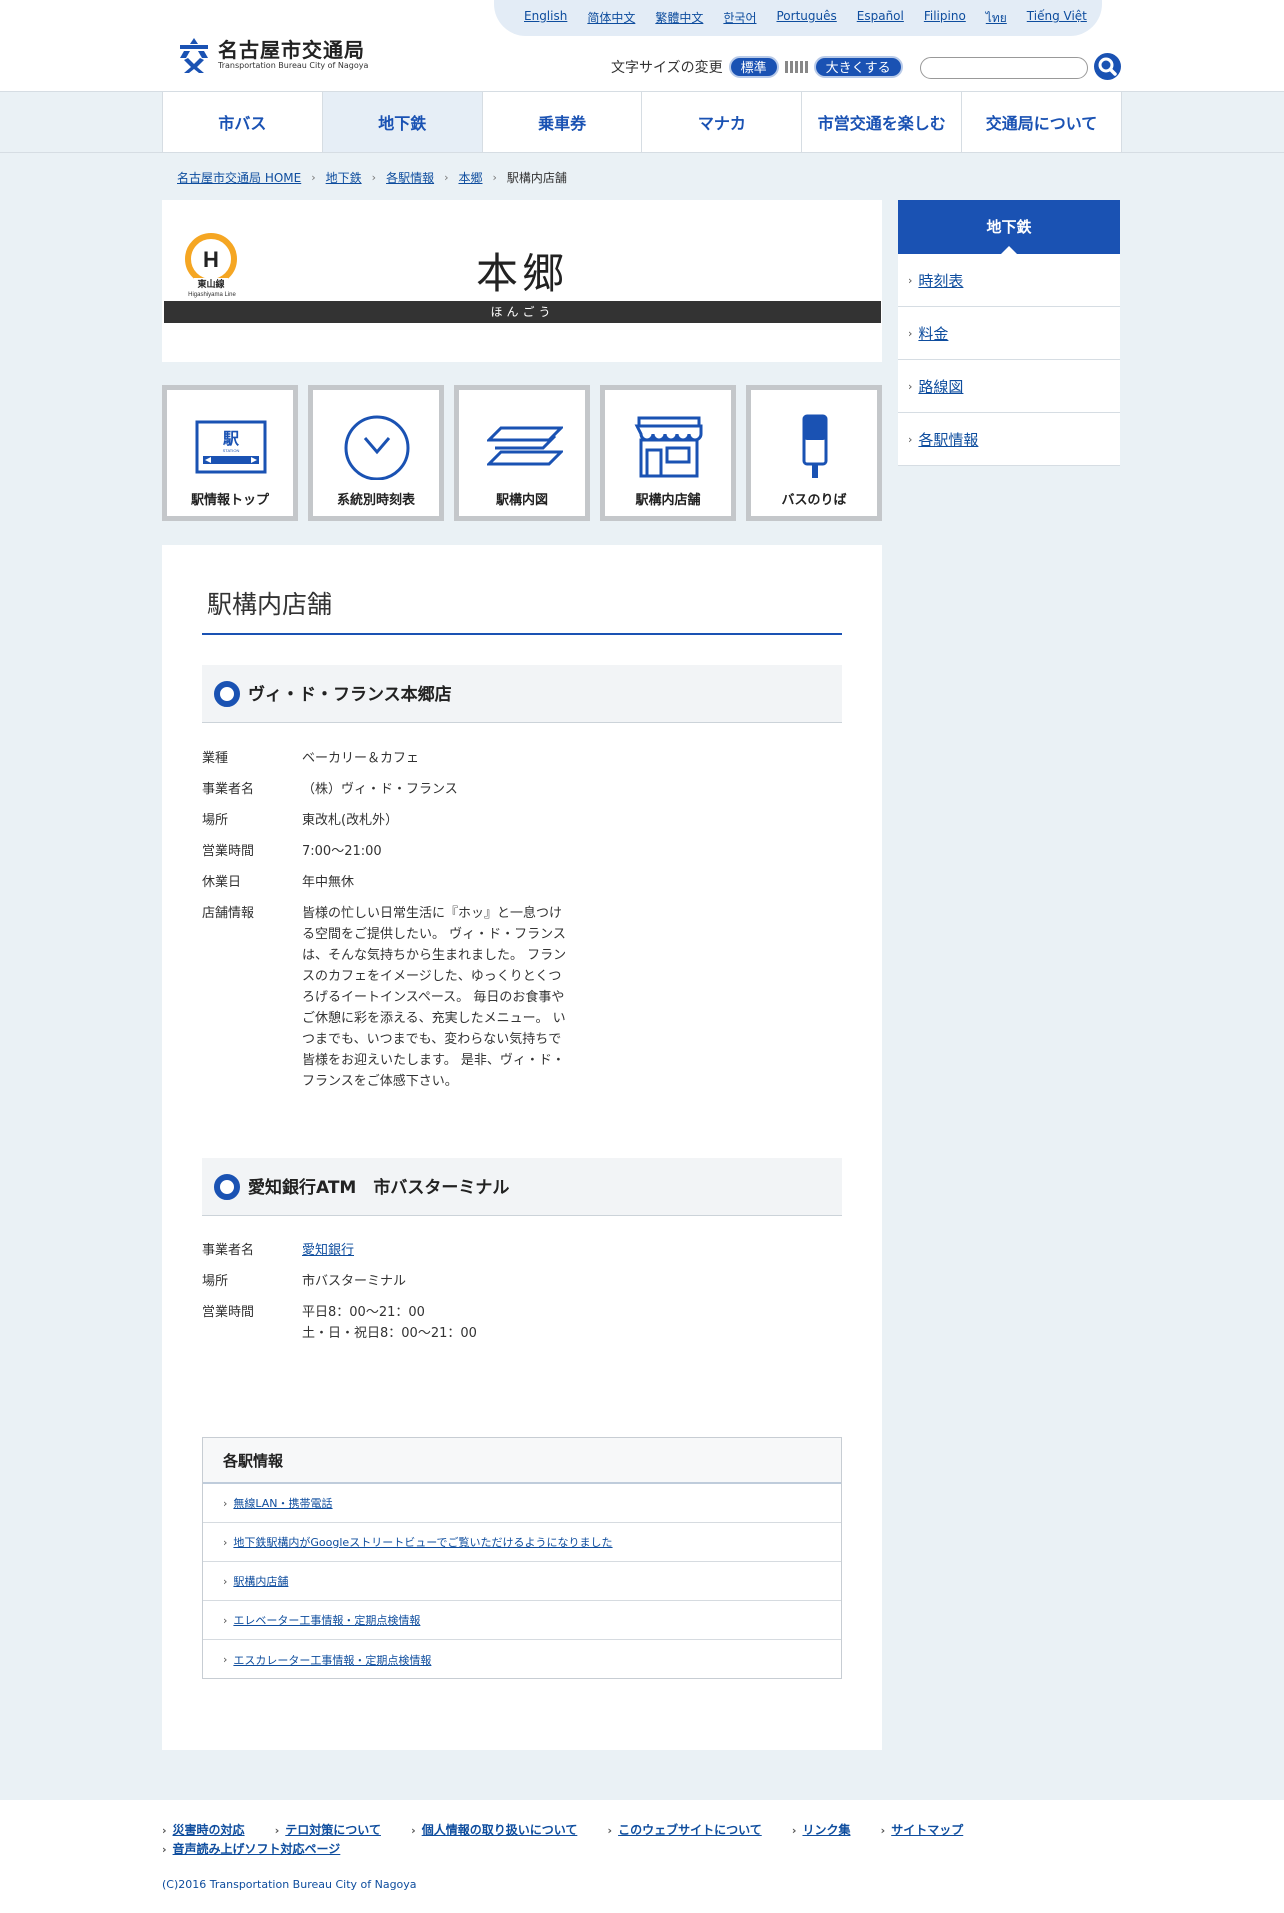 The height and width of the screenshot is (1913, 1284). What do you see at coordinates (668, 453) in the screenshot?
I see `station-shops-button: 駅構内店舗` at bounding box center [668, 453].